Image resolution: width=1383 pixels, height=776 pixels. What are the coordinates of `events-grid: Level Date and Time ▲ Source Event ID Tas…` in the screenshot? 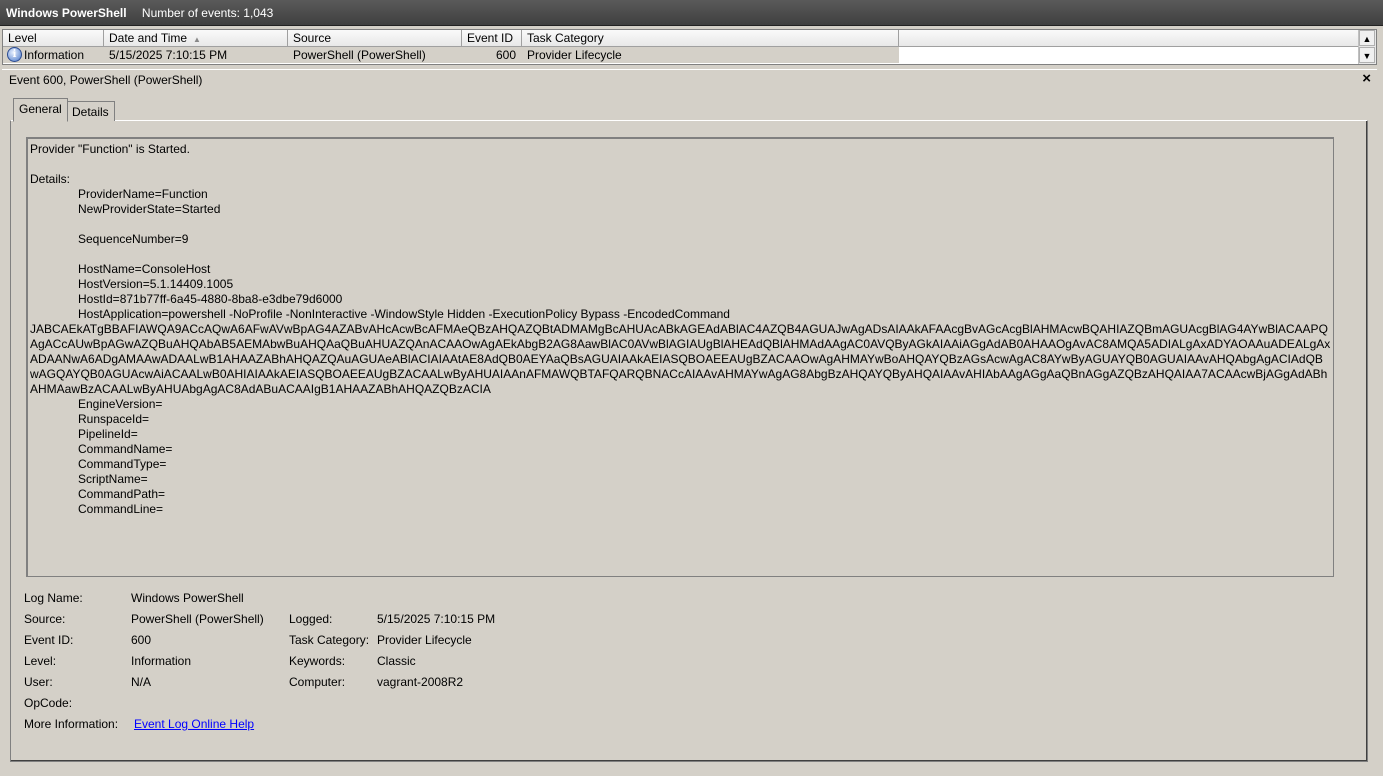 It's located at (689, 47).